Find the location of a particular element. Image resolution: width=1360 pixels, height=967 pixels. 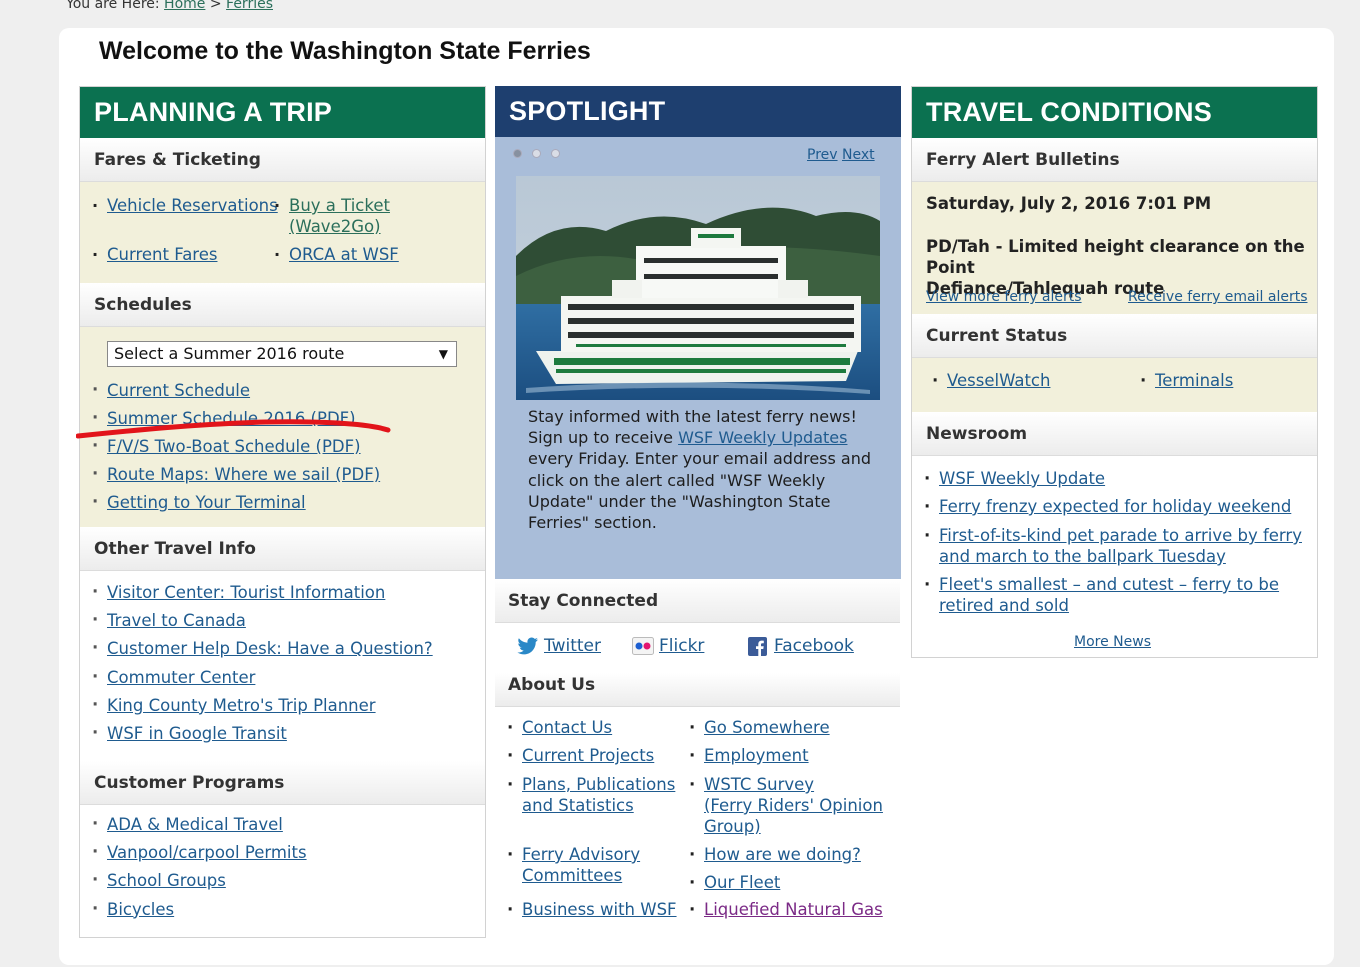

wstc-survey-link-cont: (Ferry Riders' Opinion is located at coordinates (793, 805).